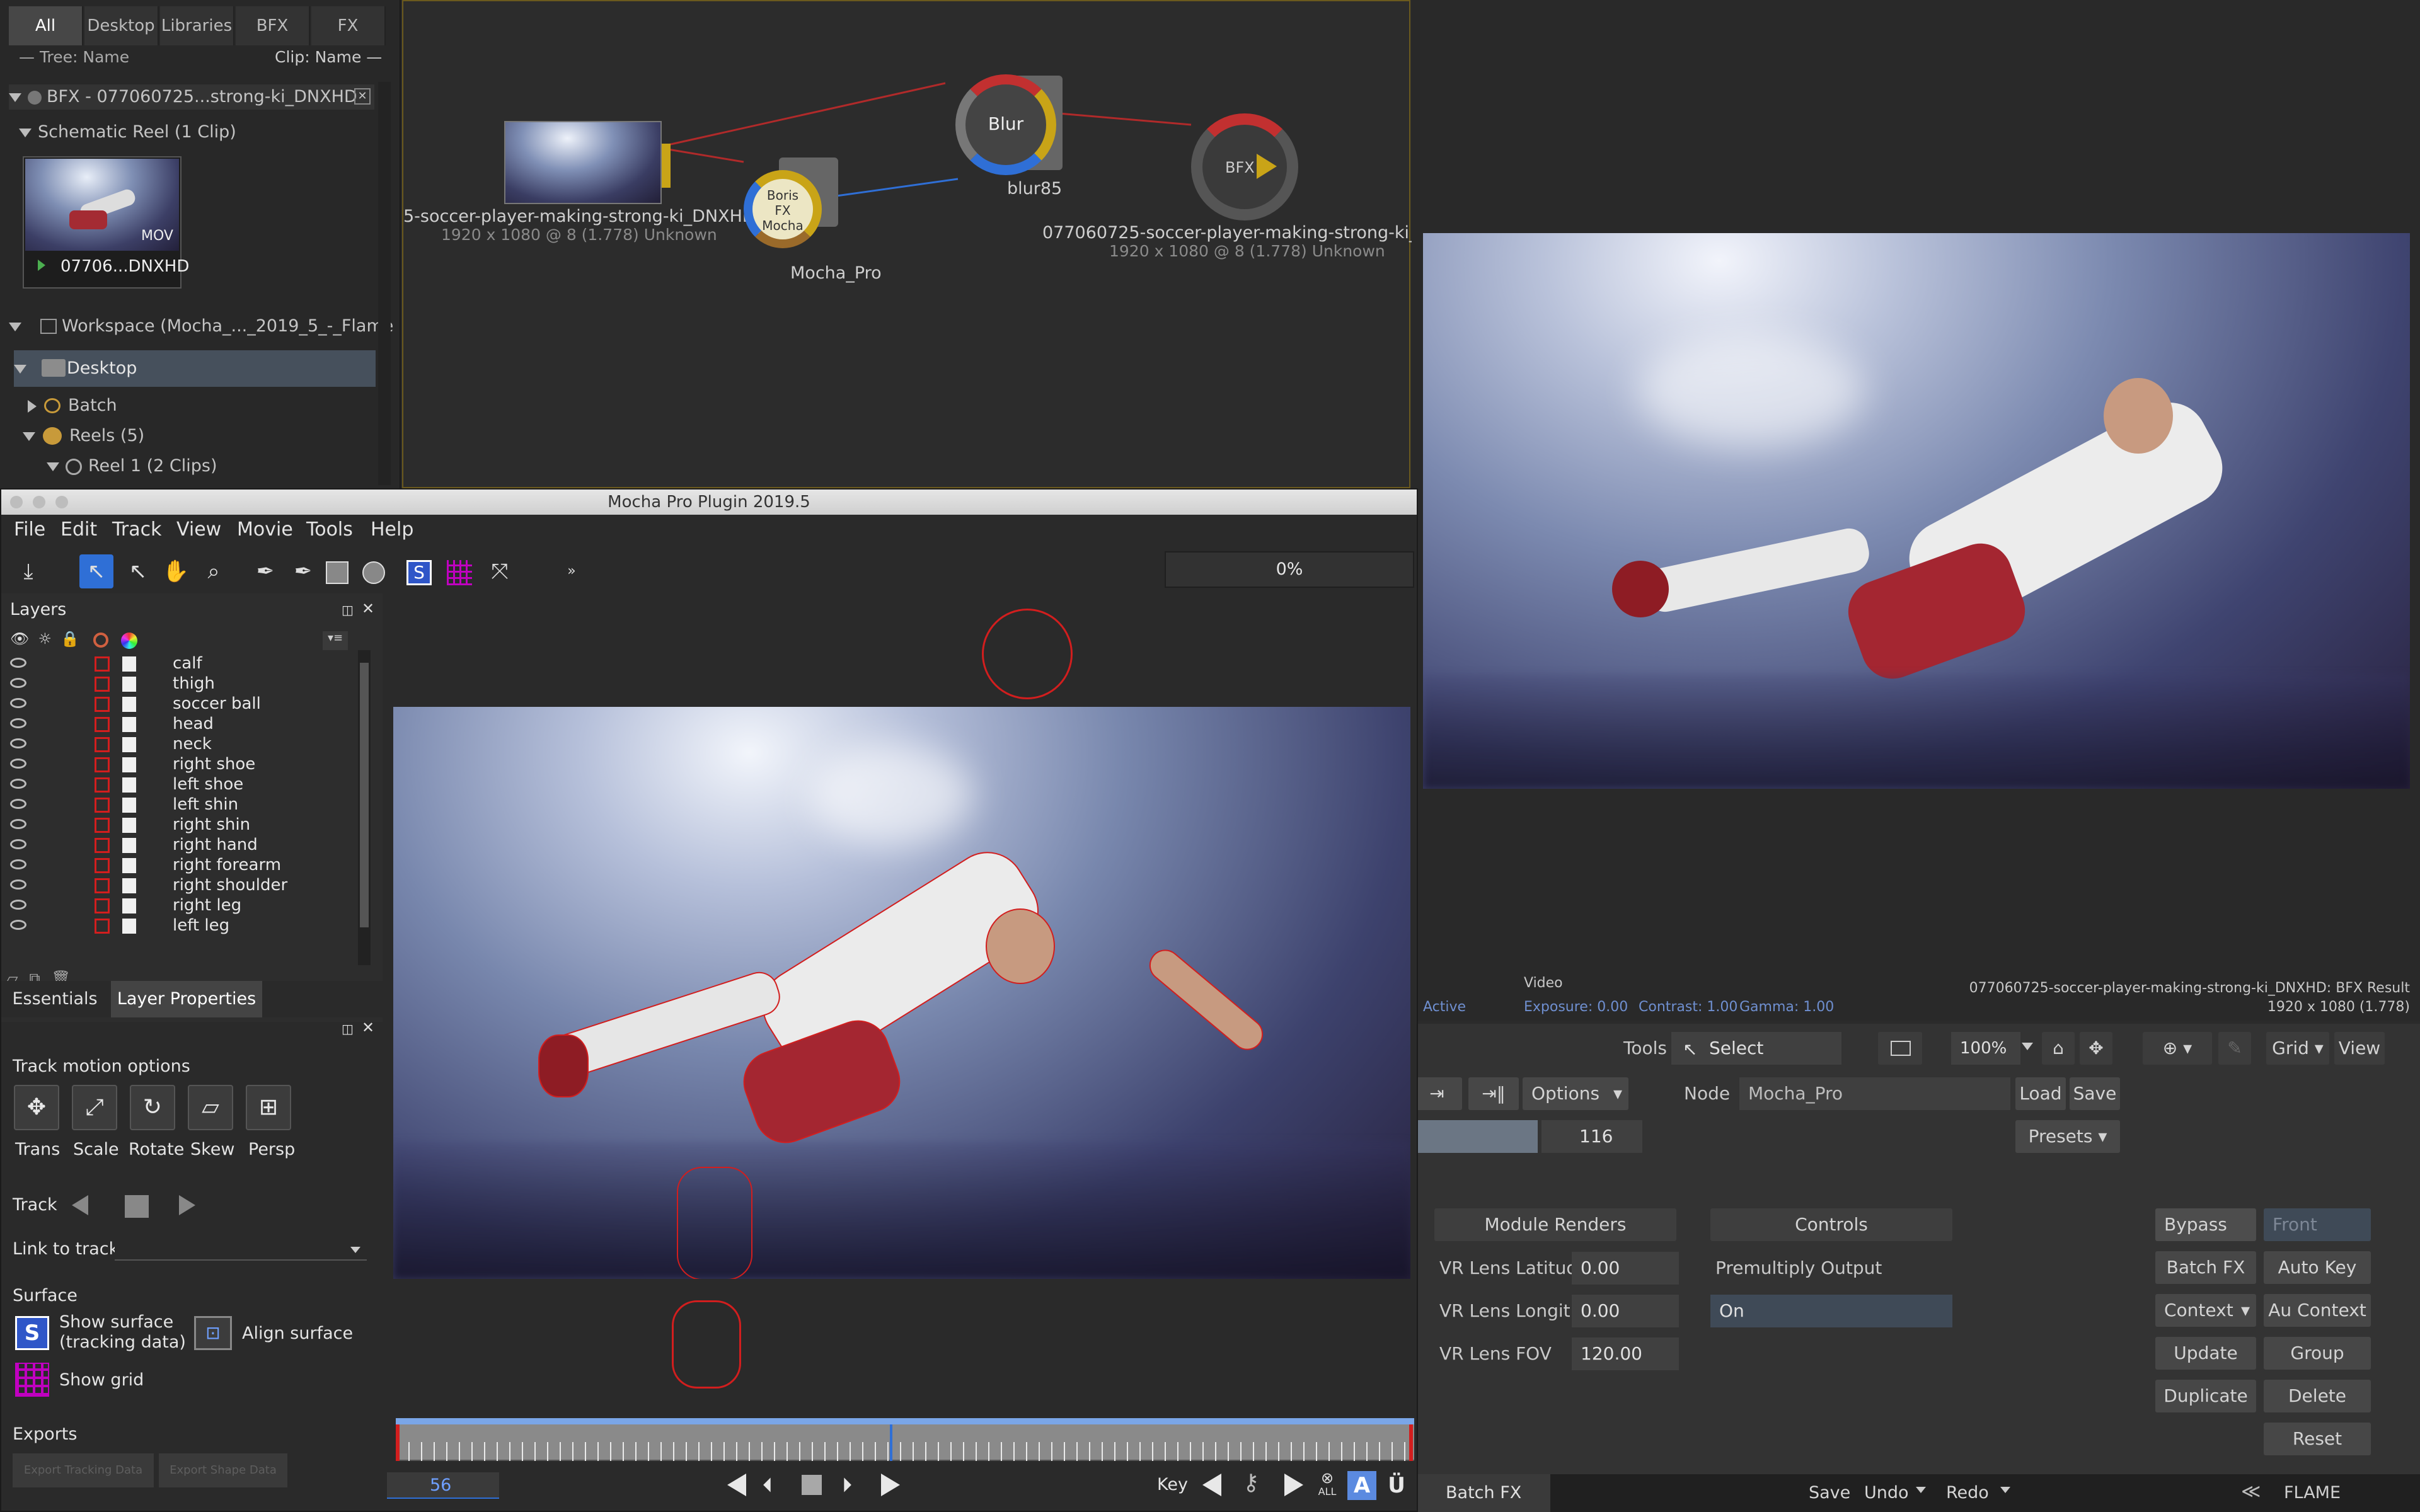 This screenshot has width=2420, height=1512. I want to click on track-stop-icon, so click(137, 1206).